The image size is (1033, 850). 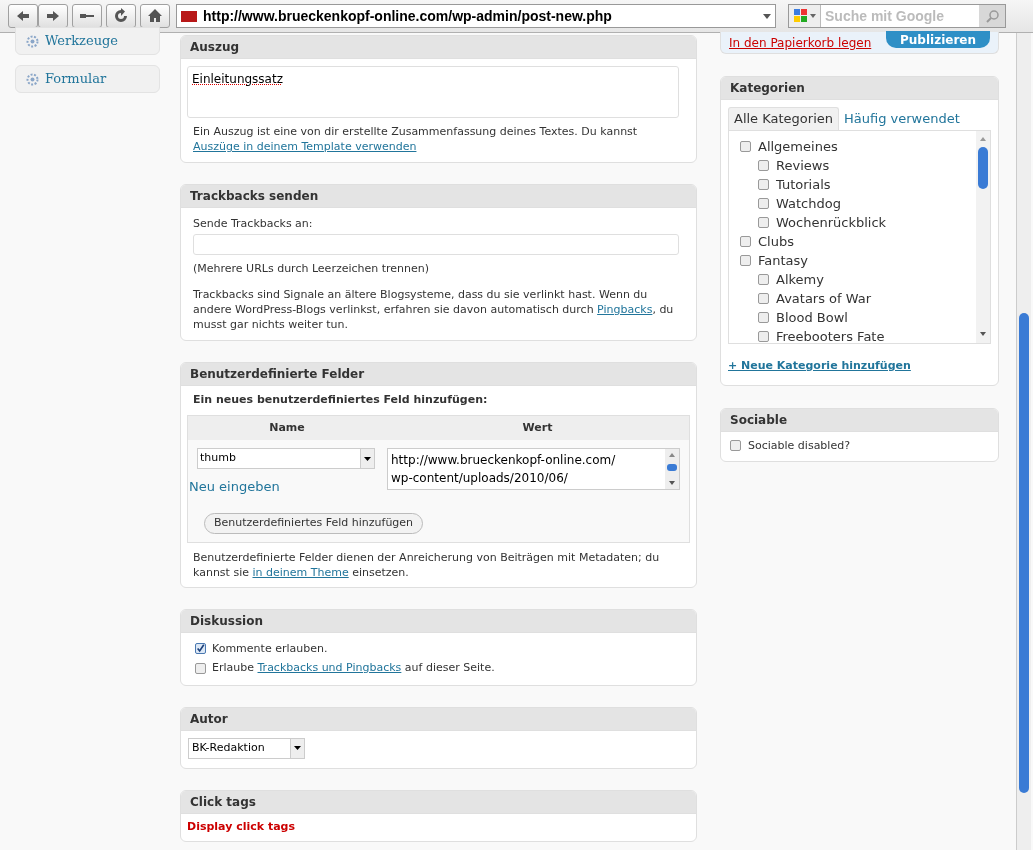 I want to click on value-textarea: http://www.brueckenkopf-online.com/ wp-content/uploads/2010/06/, so click(x=533, y=469).